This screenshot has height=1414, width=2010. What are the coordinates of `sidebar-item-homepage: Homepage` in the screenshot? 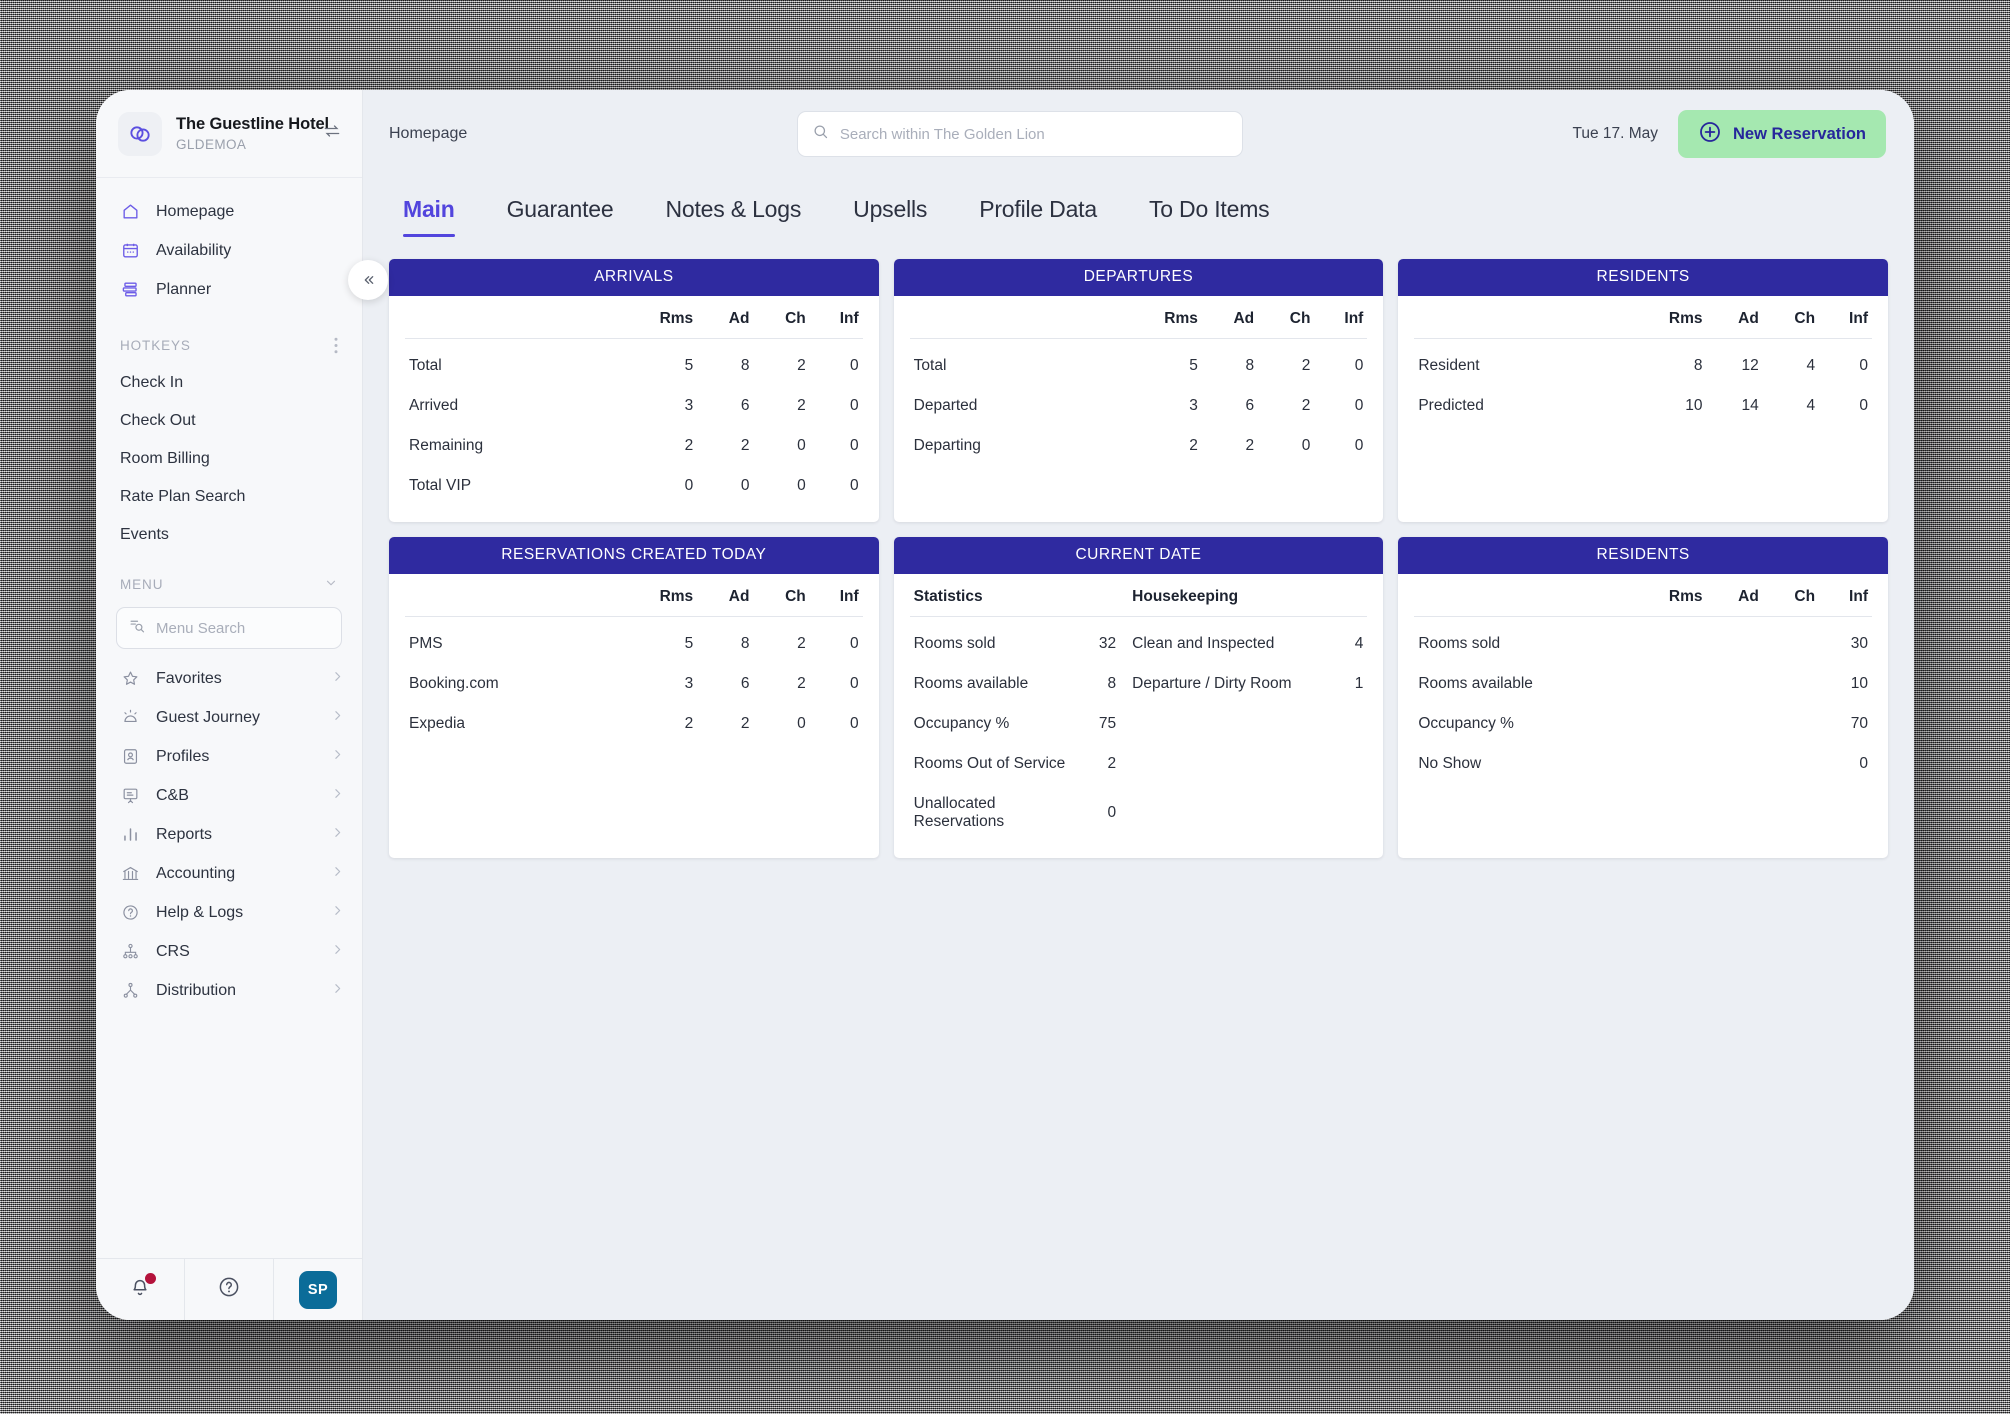 It's located at (229, 211).